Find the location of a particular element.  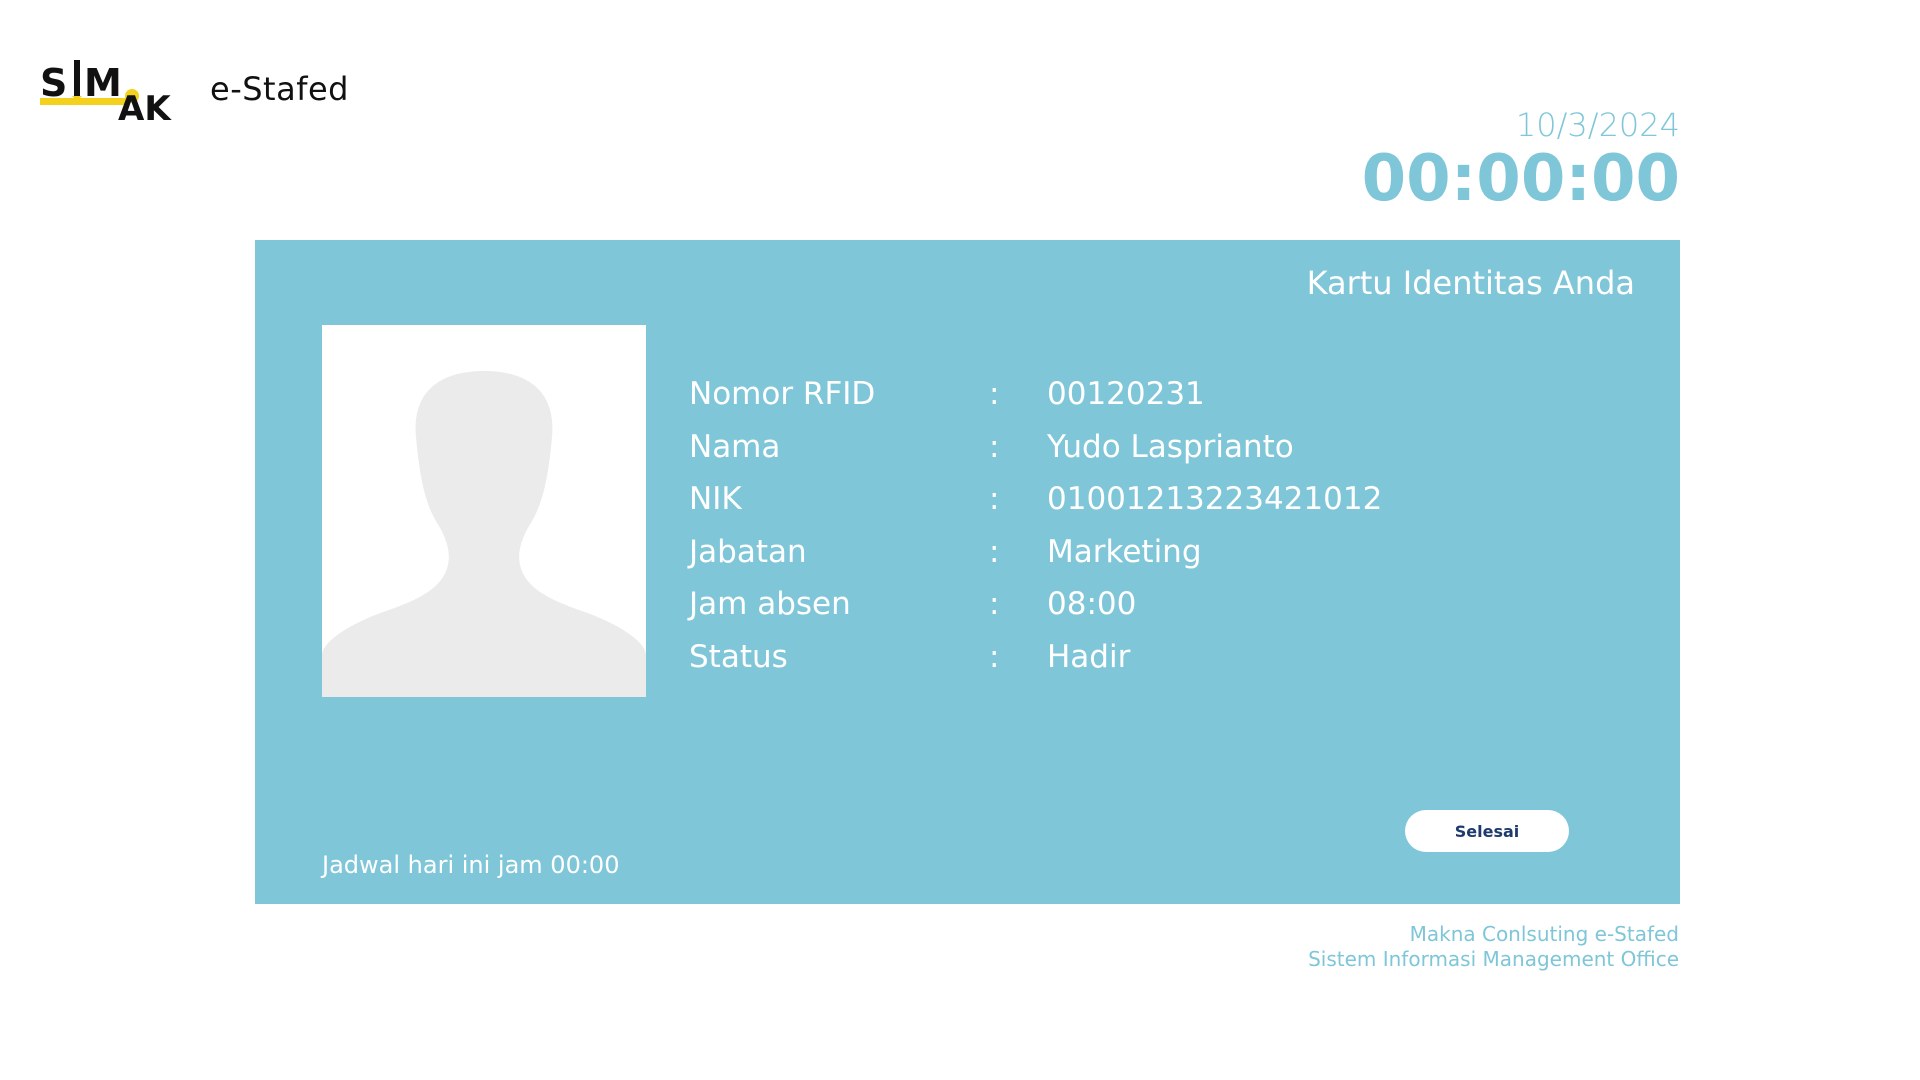

svg-text: M is located at coordinates (103, 83).